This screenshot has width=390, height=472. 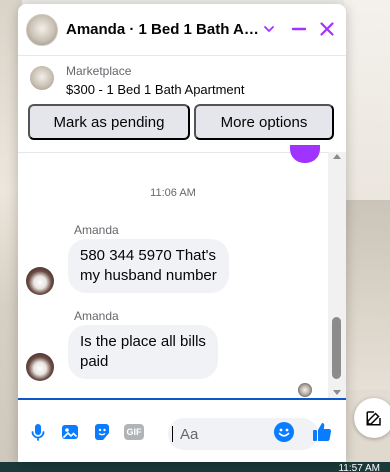 I want to click on minimize-button, so click(x=299, y=29).